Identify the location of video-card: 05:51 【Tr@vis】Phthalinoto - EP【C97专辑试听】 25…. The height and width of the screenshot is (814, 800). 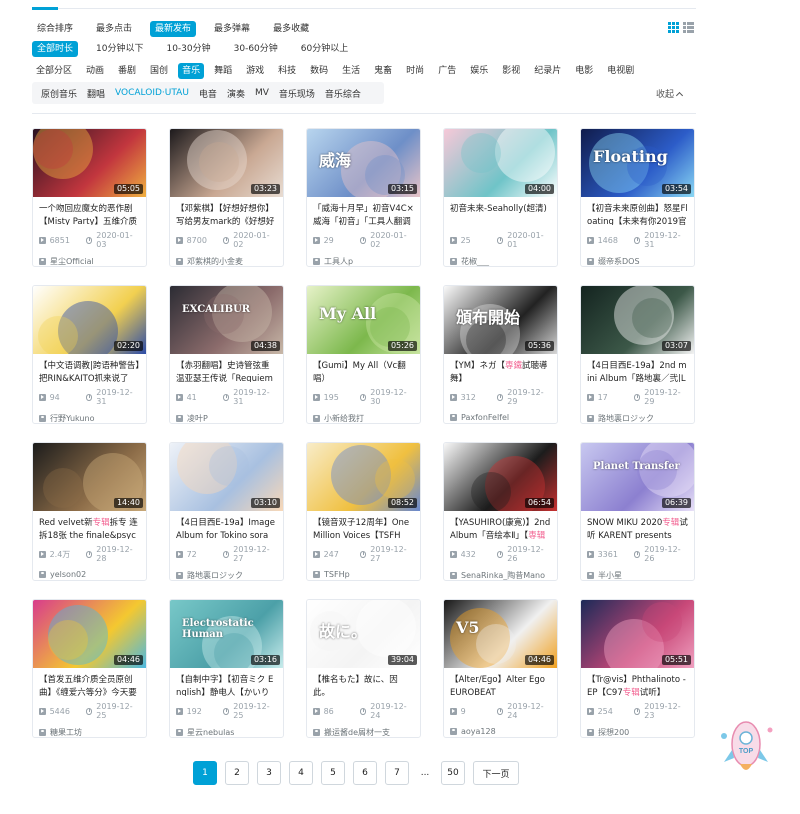
(637, 668).